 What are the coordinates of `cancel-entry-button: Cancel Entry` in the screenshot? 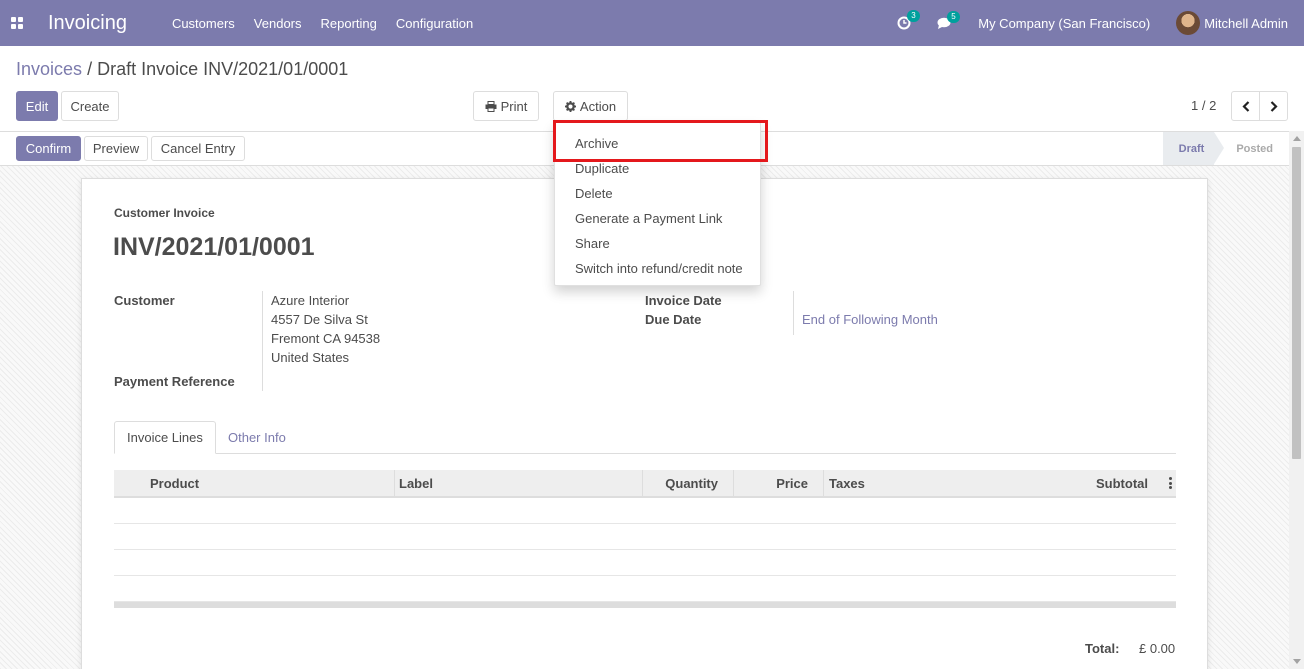 It's located at (198, 148).